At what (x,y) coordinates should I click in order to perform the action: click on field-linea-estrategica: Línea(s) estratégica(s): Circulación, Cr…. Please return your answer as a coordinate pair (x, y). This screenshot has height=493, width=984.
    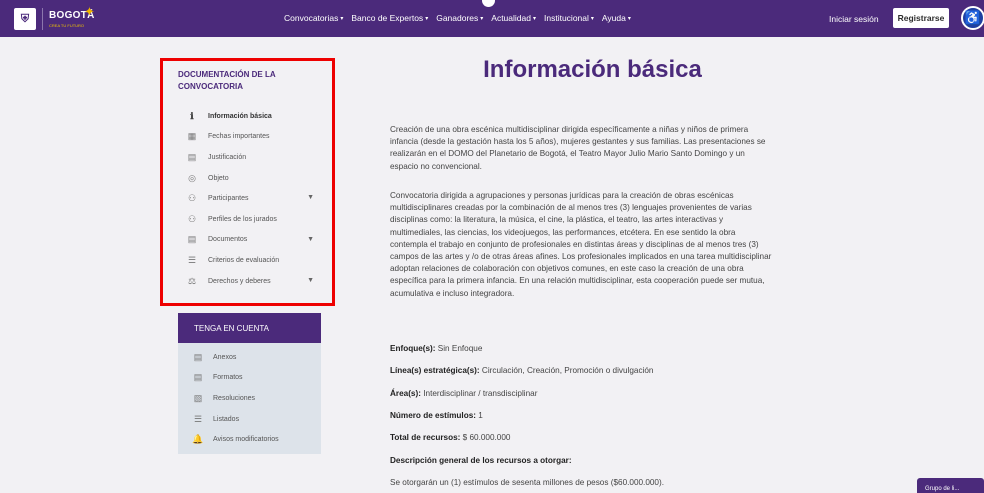
    Looking at the image, I should click on (522, 370).